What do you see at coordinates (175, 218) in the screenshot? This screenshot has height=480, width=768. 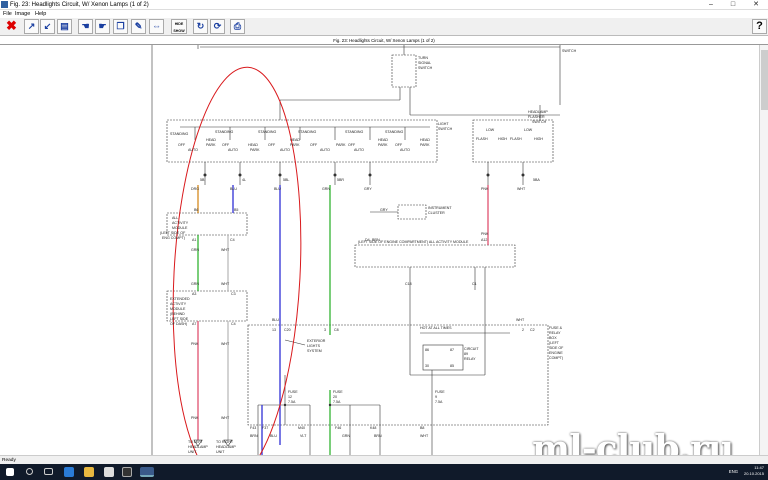 I see `aam-label-1: ALL` at bounding box center [175, 218].